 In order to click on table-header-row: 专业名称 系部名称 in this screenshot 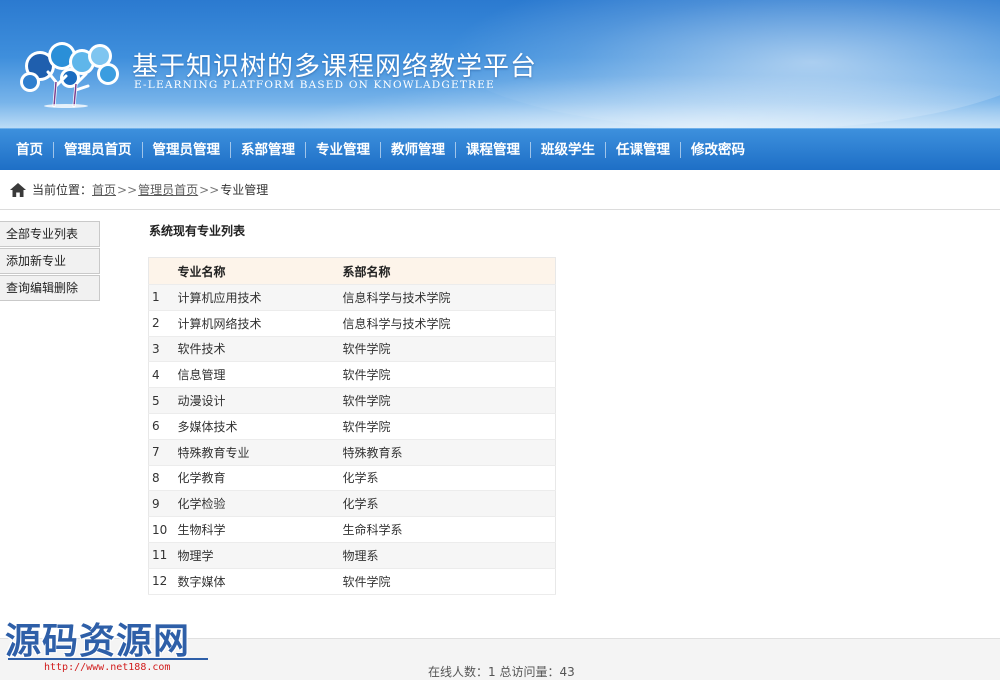, I will do `click(352, 271)`.